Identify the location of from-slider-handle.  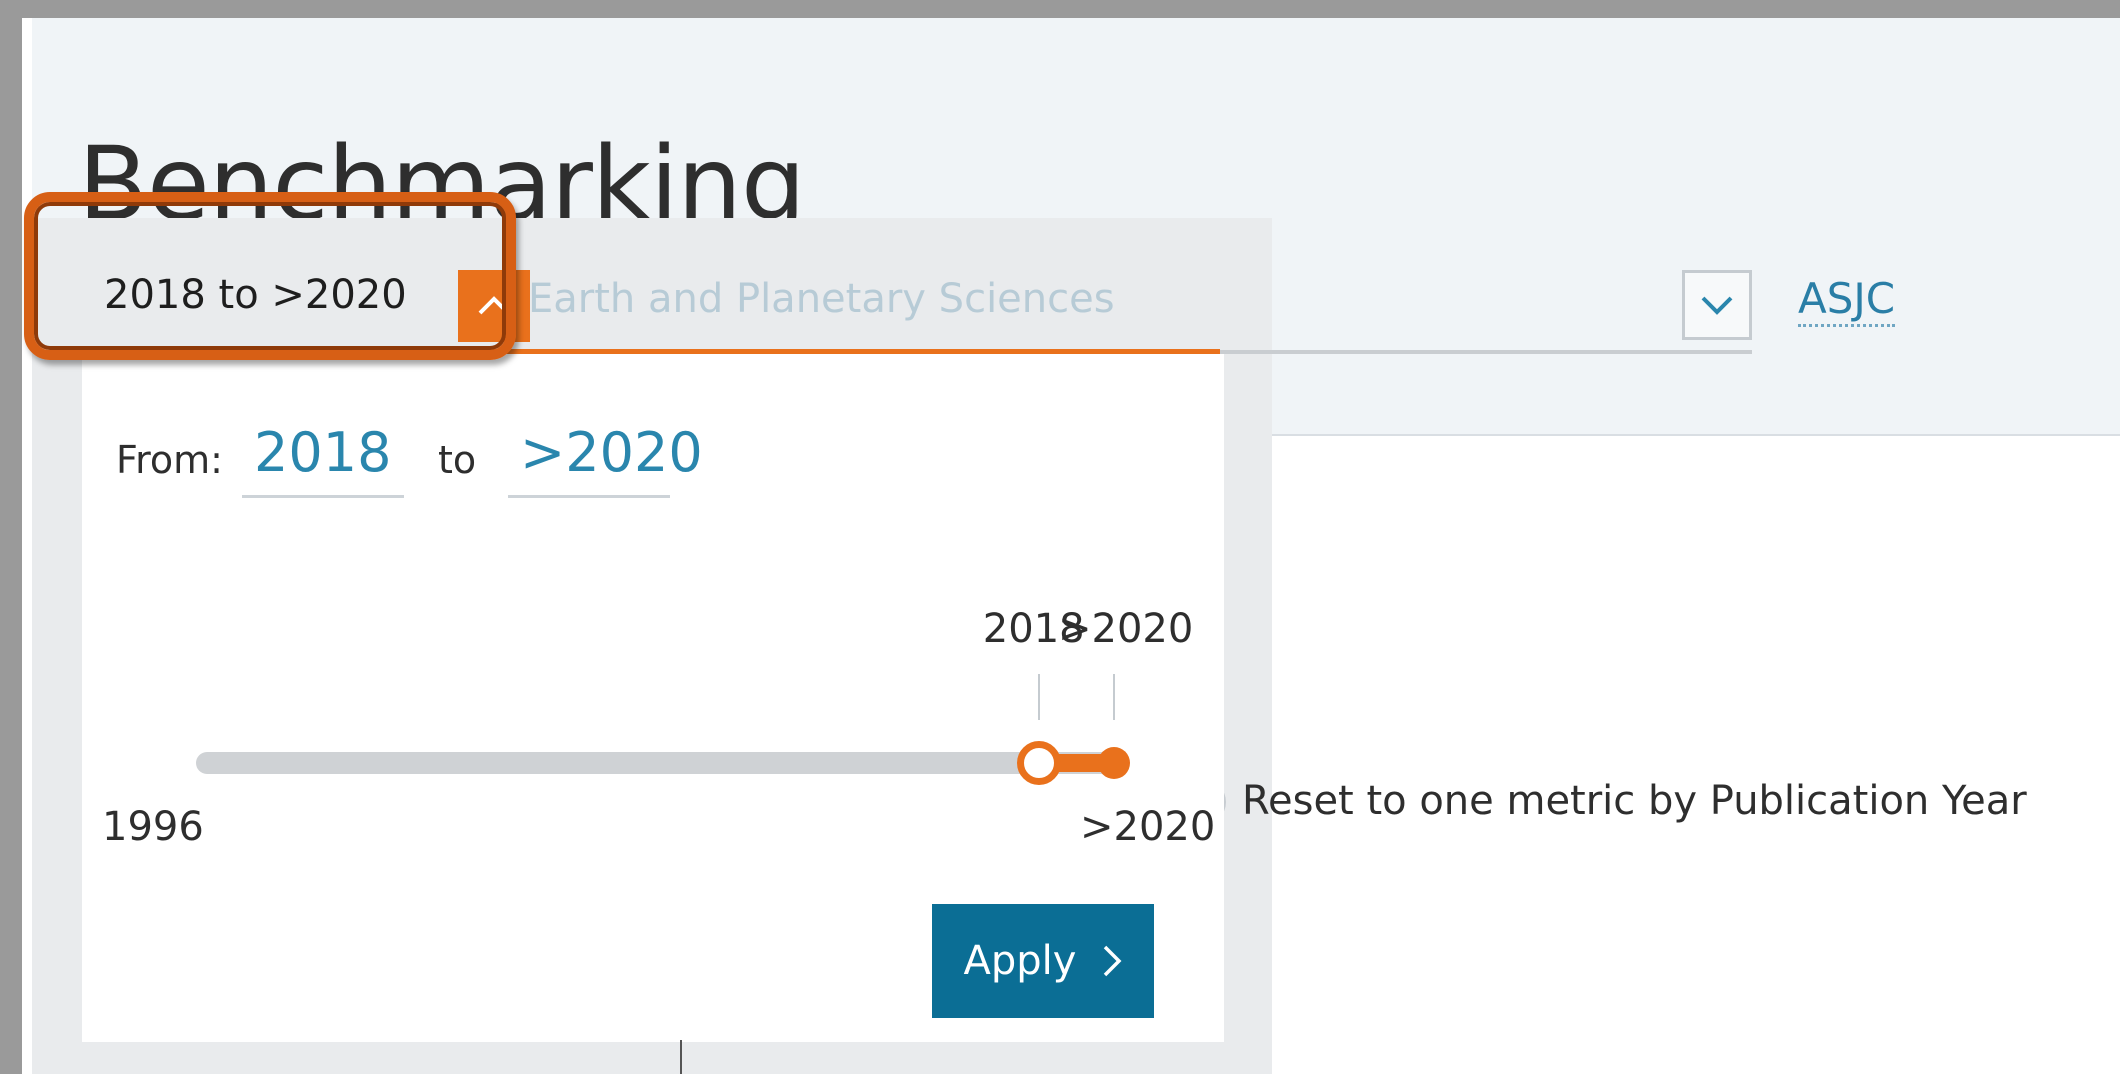
(1038, 763).